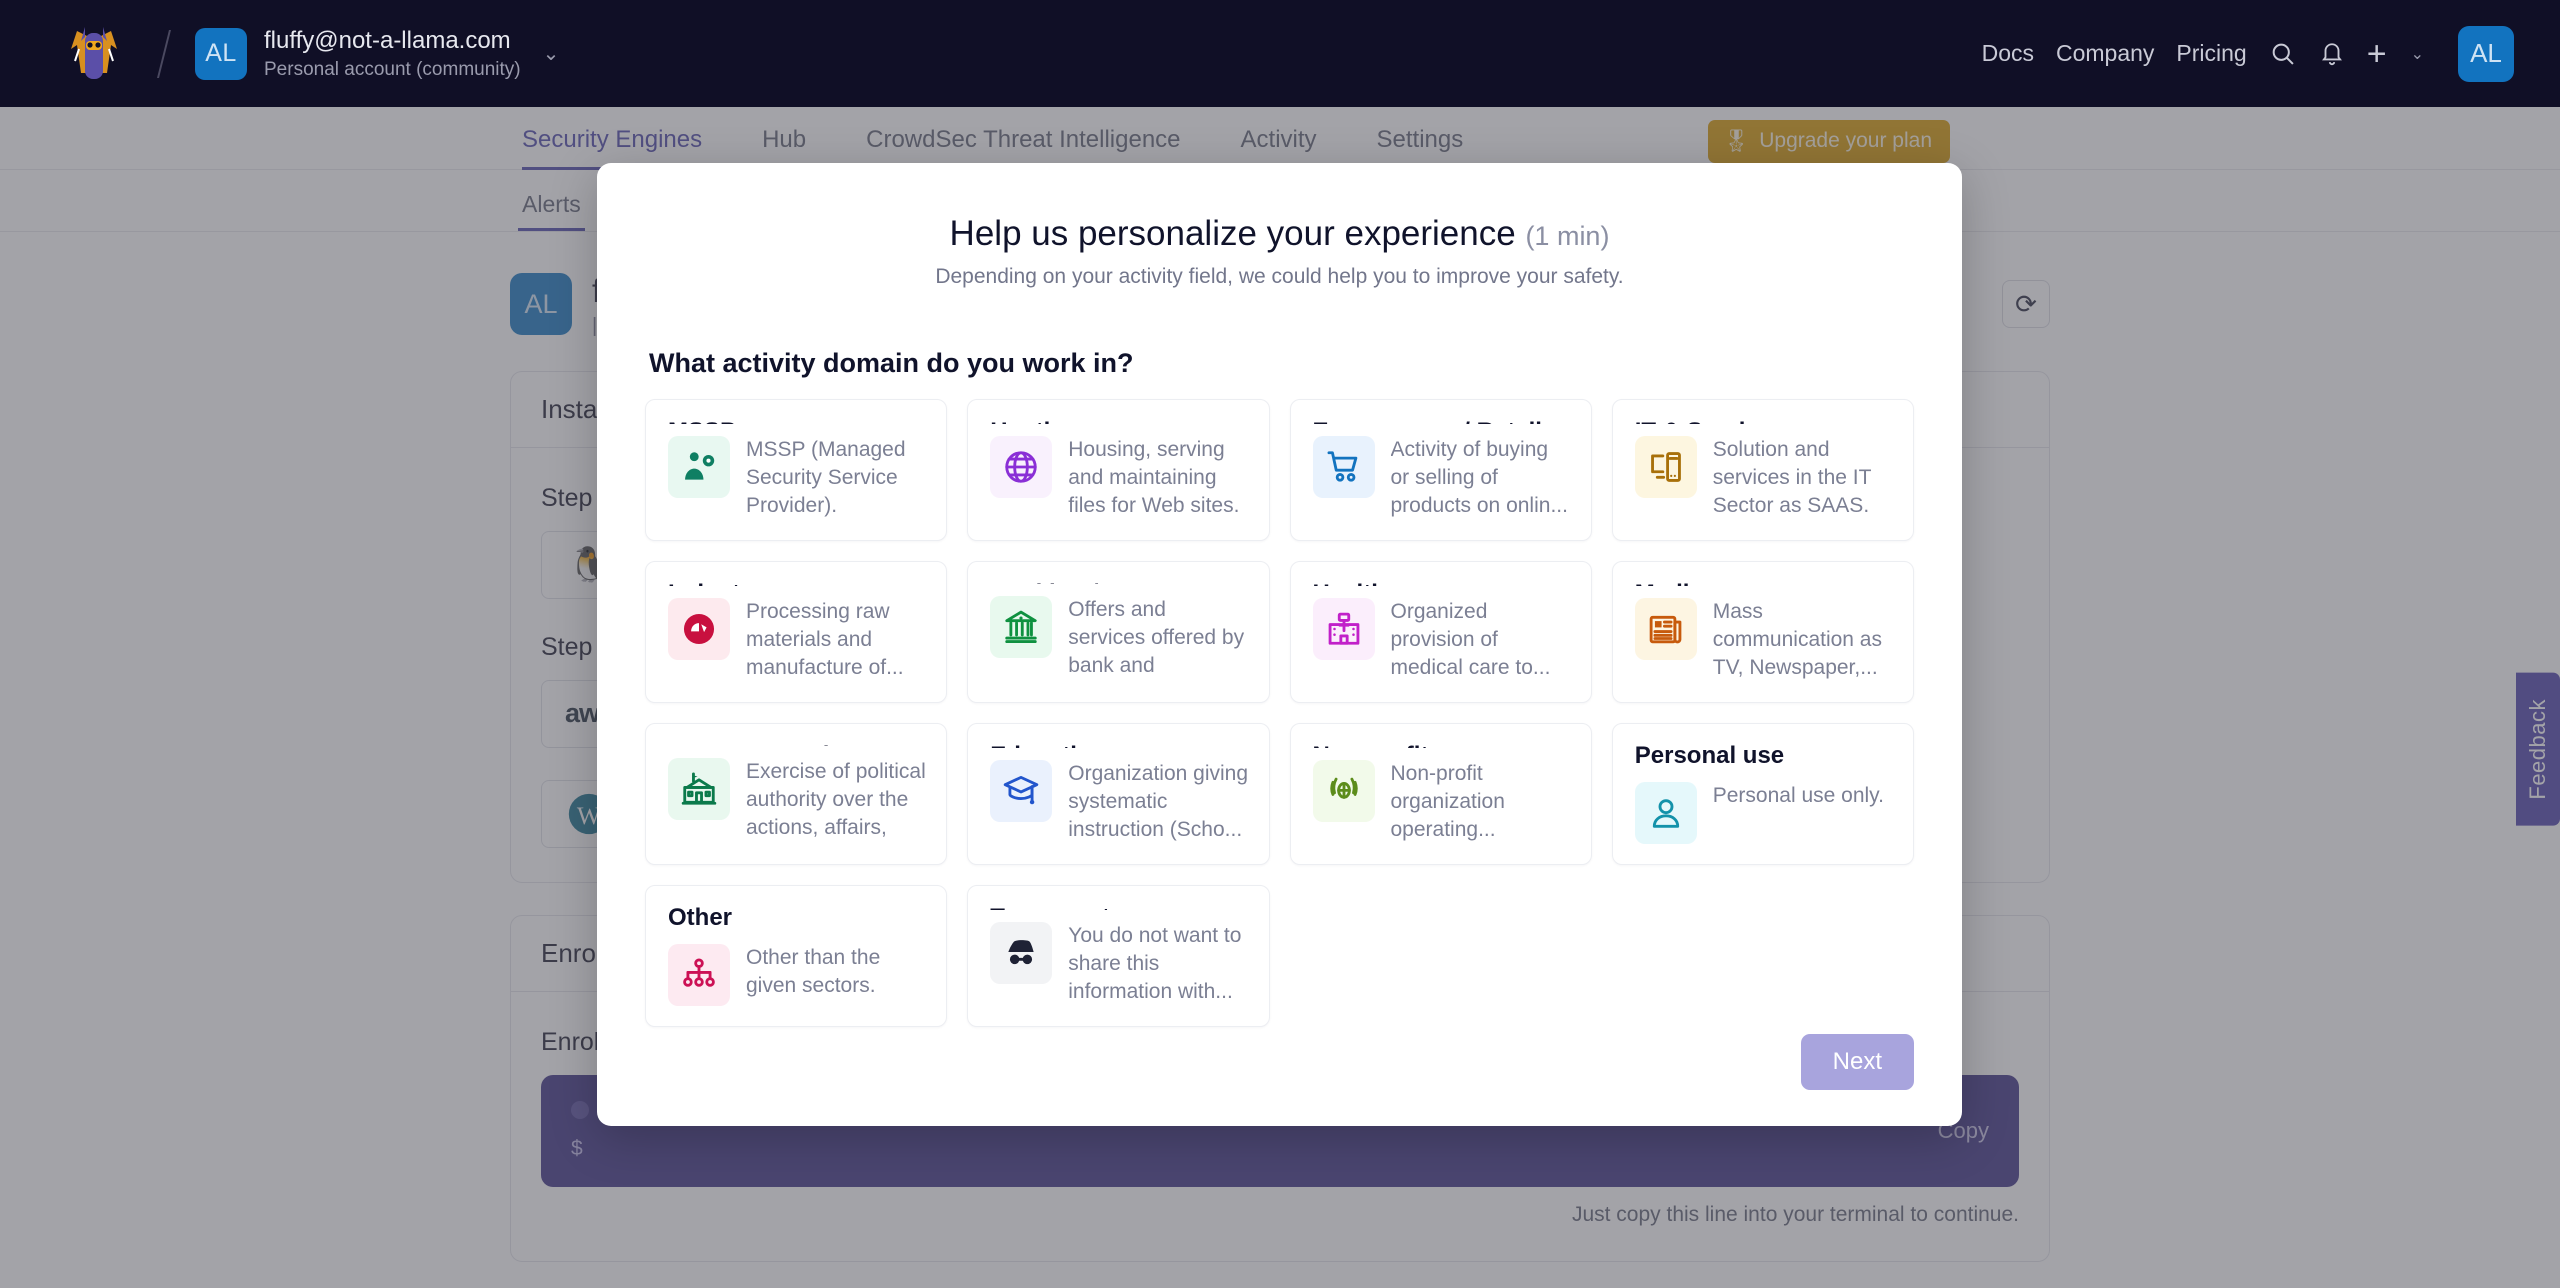 The width and height of the screenshot is (2560, 1288). What do you see at coordinates (1119, 907) in the screenshot?
I see `card-title: Top secret` at bounding box center [1119, 907].